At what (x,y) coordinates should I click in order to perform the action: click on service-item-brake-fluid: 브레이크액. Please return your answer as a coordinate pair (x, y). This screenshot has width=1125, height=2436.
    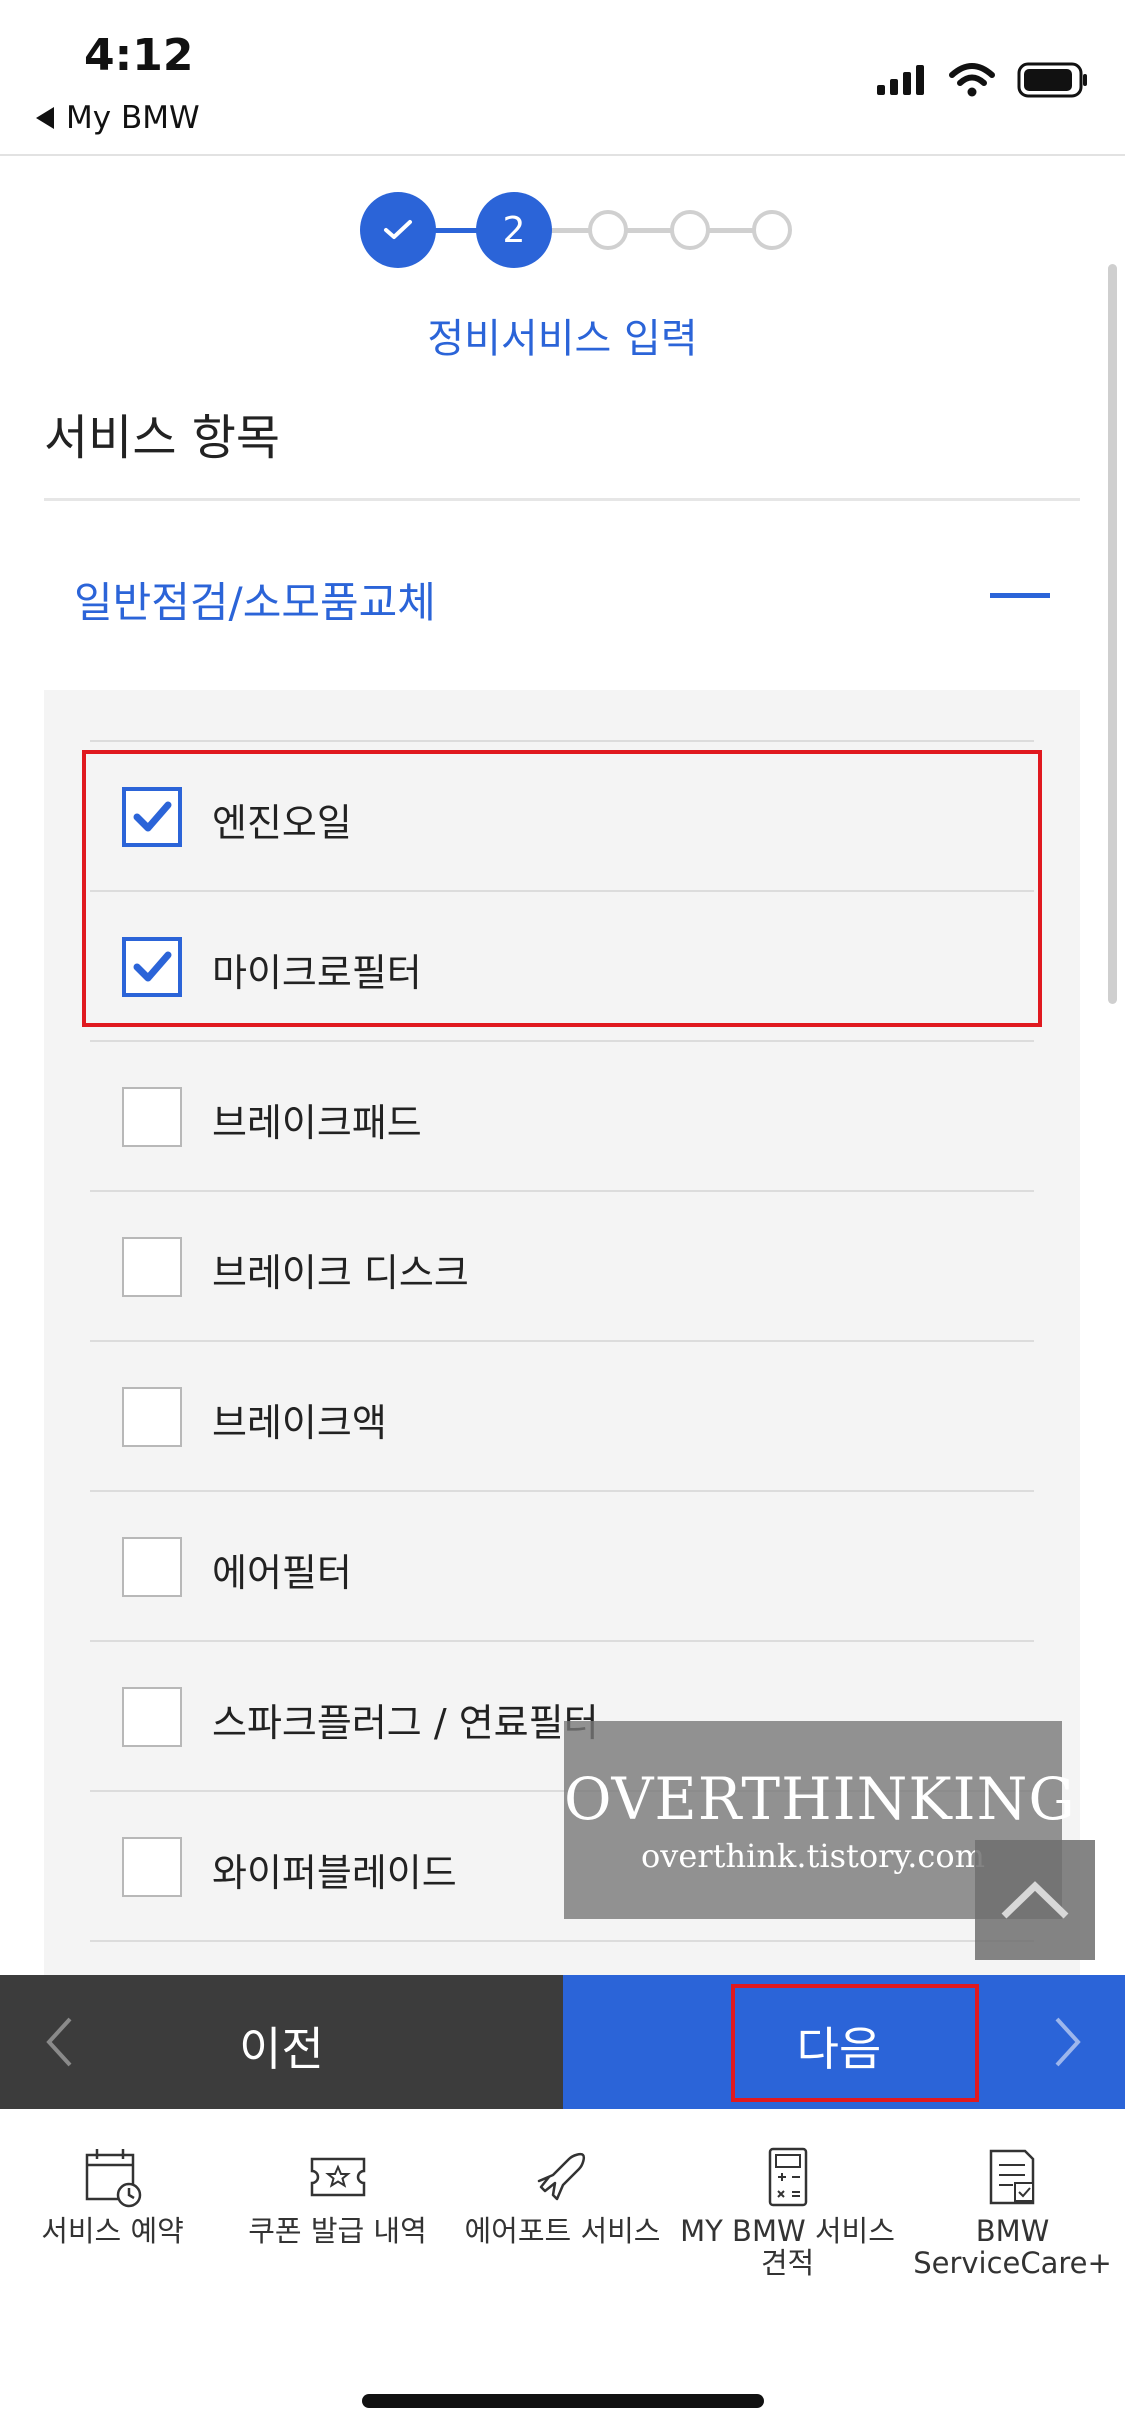
    Looking at the image, I should click on (562, 1417).